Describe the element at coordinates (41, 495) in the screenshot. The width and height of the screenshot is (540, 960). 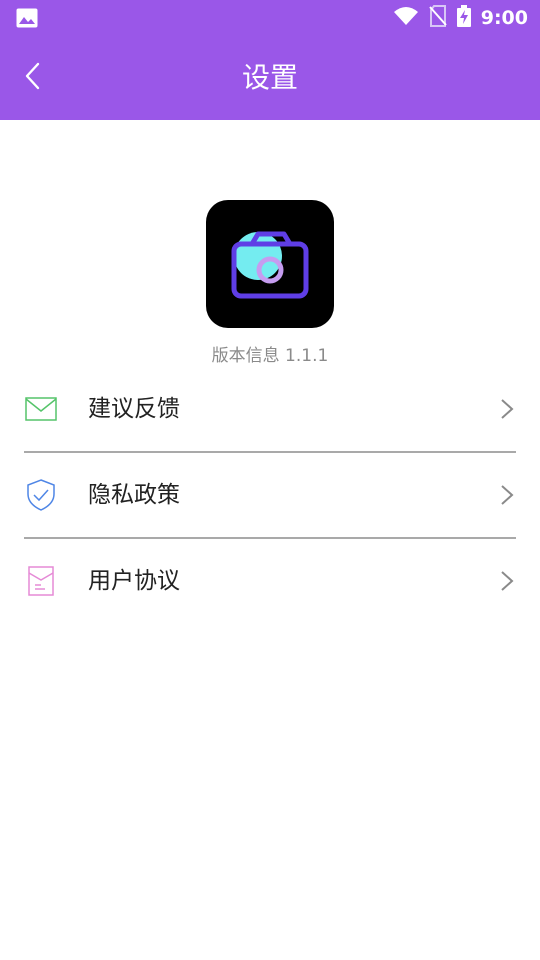
I see `shield-check-icon` at that location.